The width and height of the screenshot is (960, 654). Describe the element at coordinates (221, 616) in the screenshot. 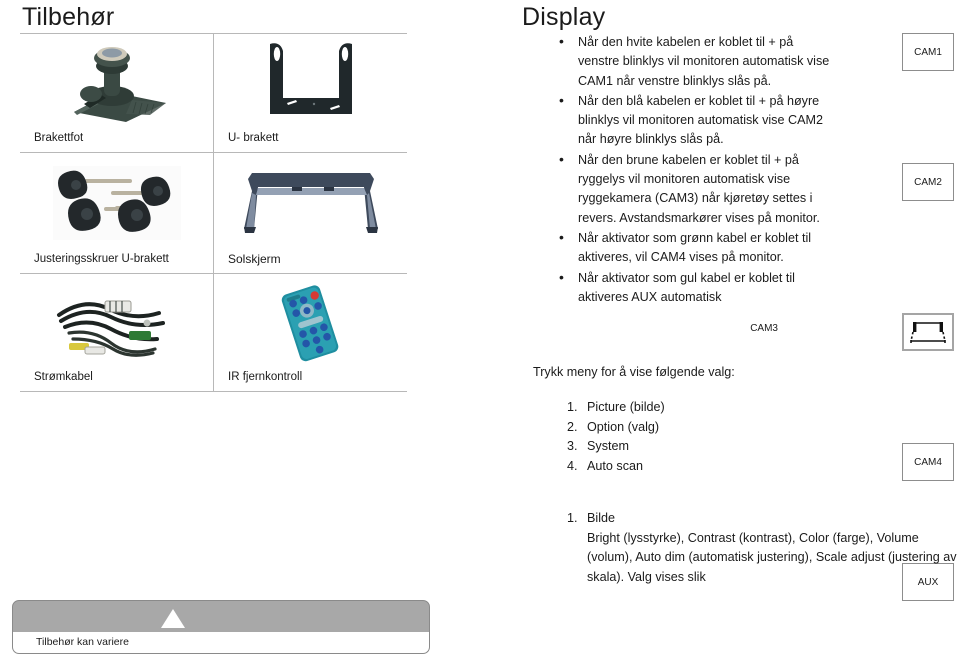

I see `device-top-bar` at that location.